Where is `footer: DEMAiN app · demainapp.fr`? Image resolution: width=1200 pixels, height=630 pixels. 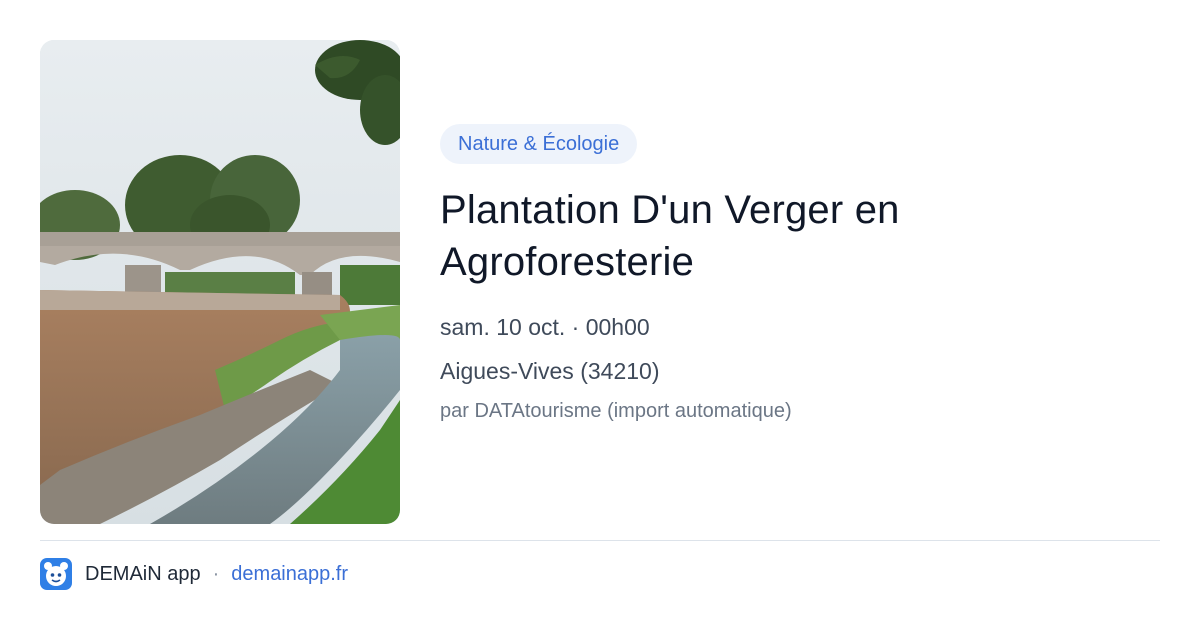 footer: DEMAiN app · demainapp.fr is located at coordinates (194, 574).